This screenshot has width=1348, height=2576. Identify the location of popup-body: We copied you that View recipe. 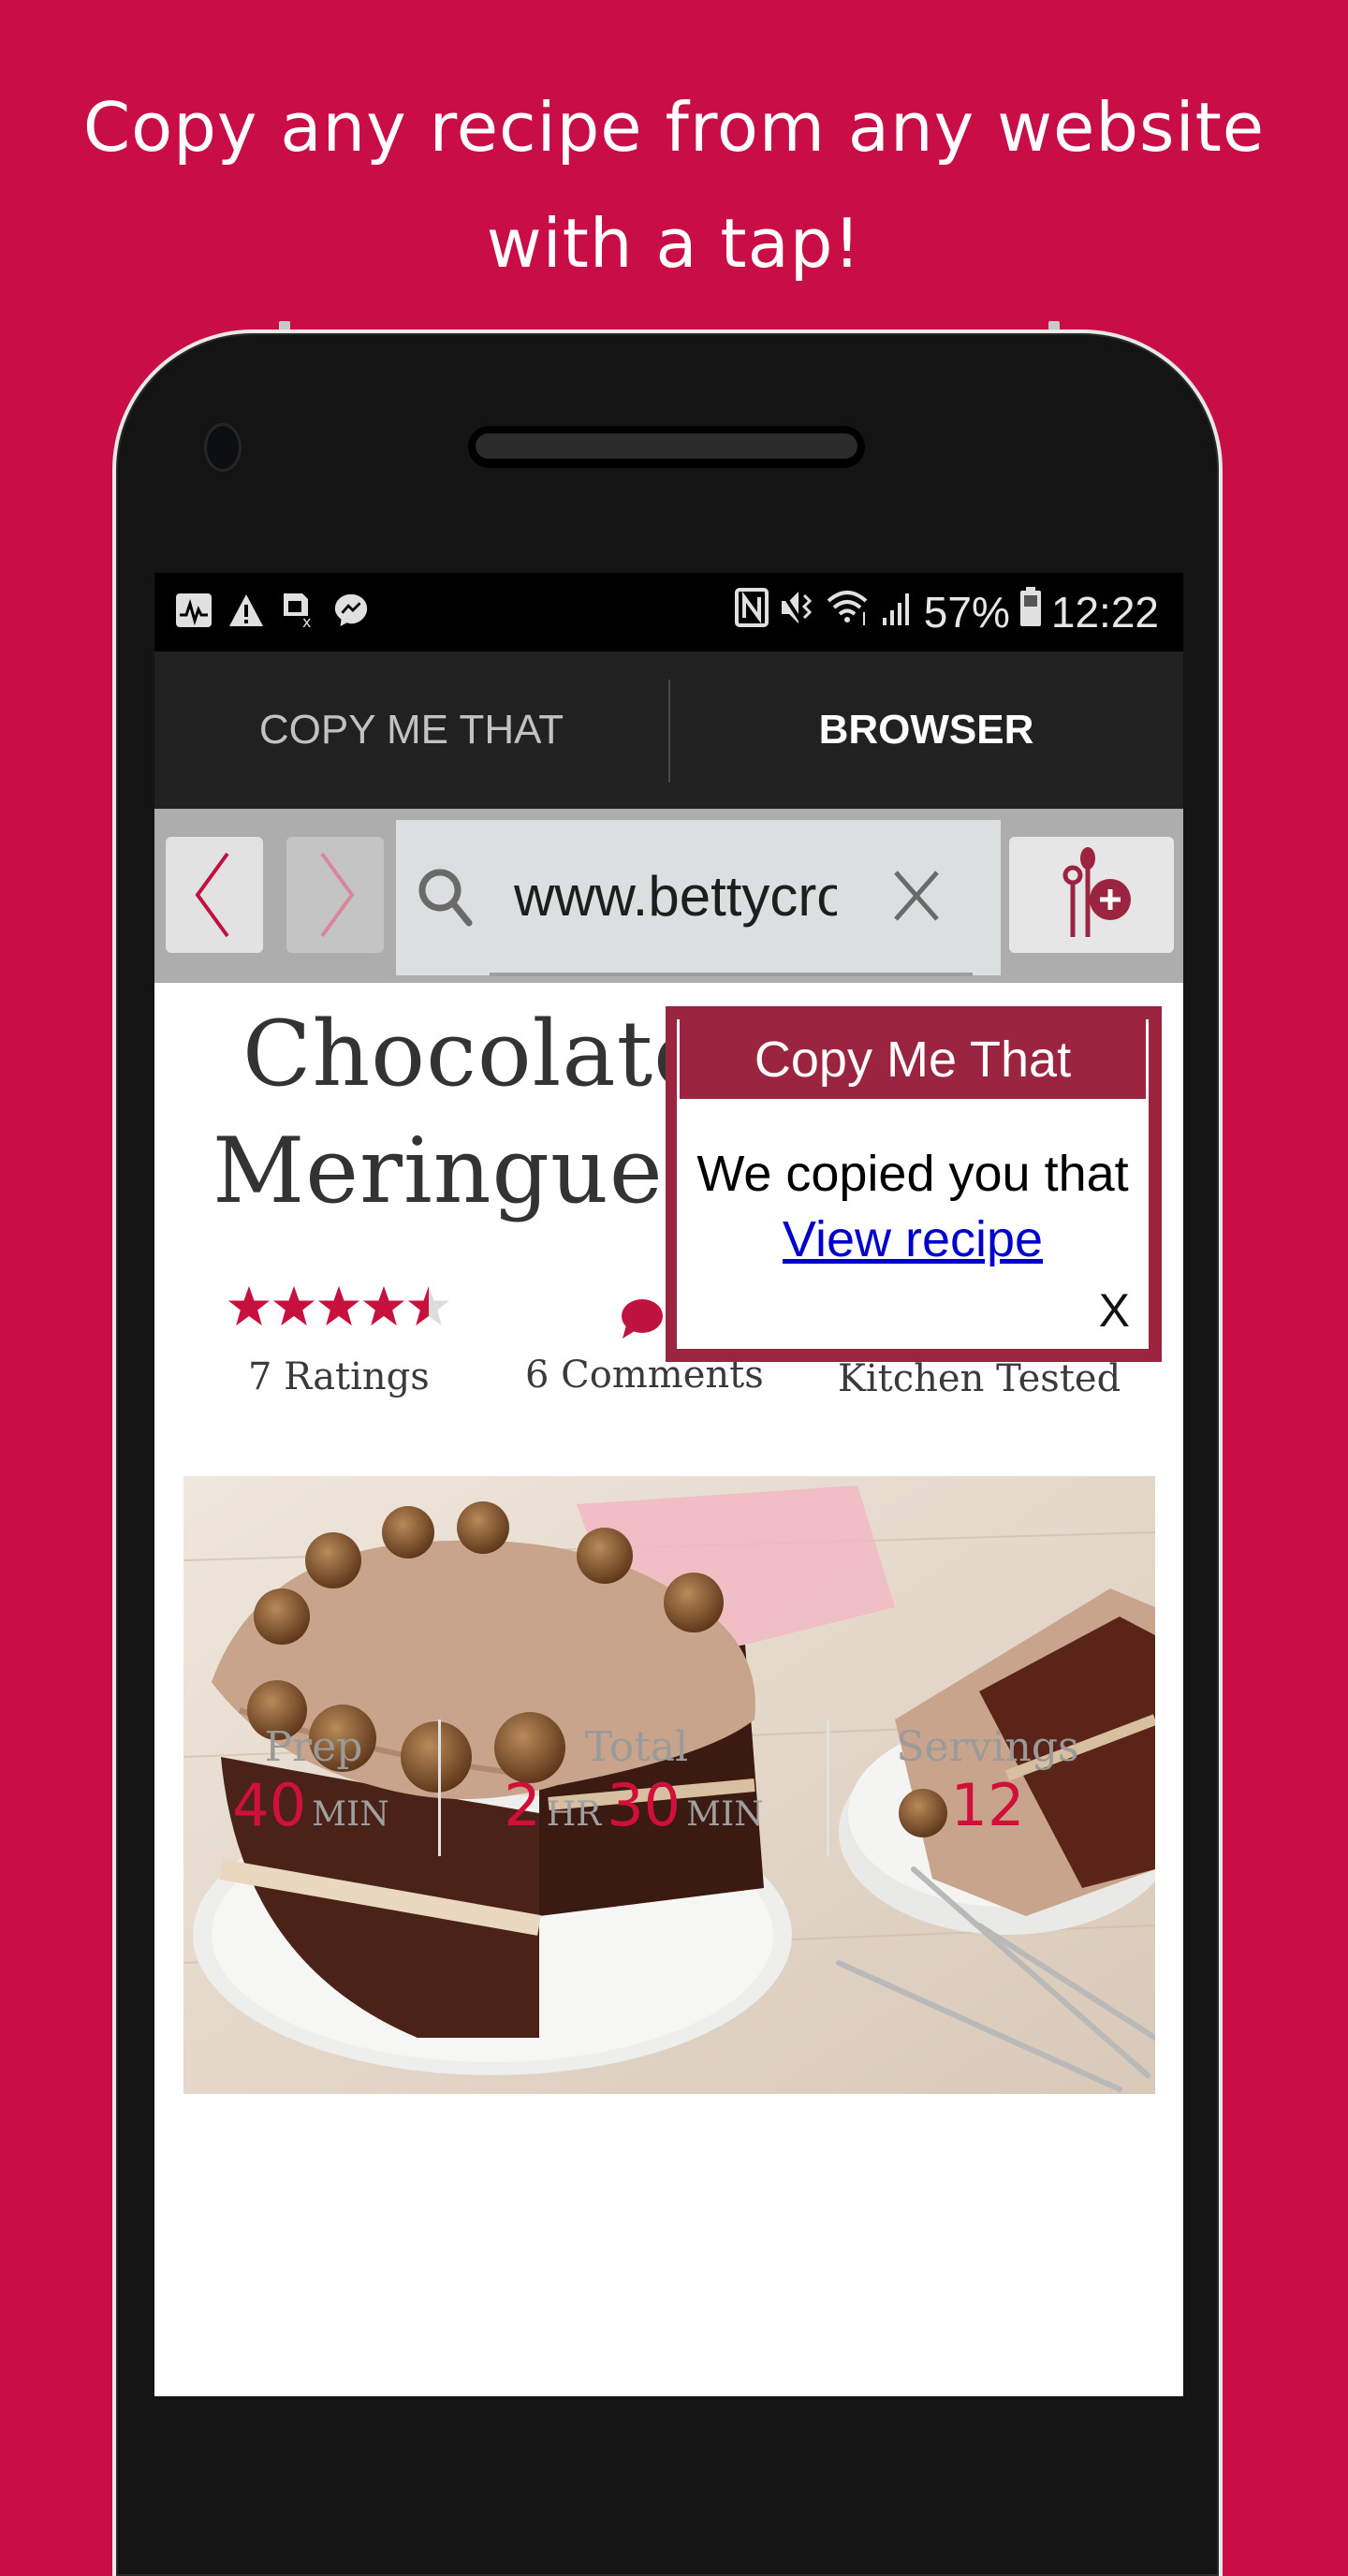
(913, 1206).